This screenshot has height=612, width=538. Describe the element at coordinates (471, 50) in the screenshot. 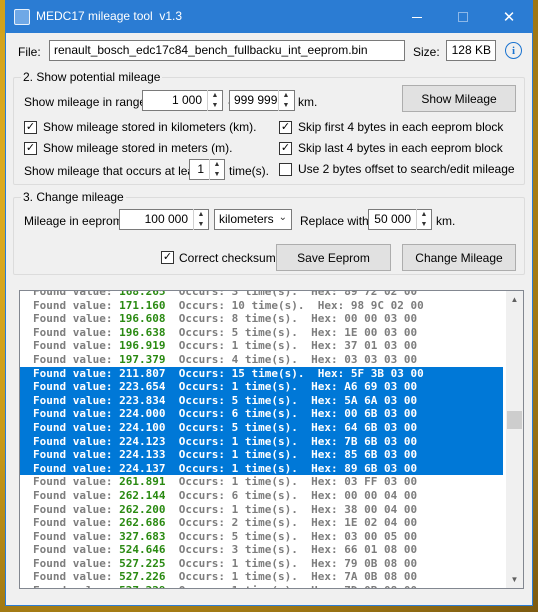

I see `size-field: 128 KB` at that location.